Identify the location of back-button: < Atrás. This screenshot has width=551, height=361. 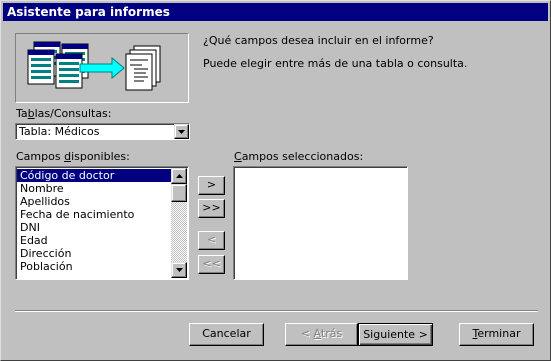
(321, 334).